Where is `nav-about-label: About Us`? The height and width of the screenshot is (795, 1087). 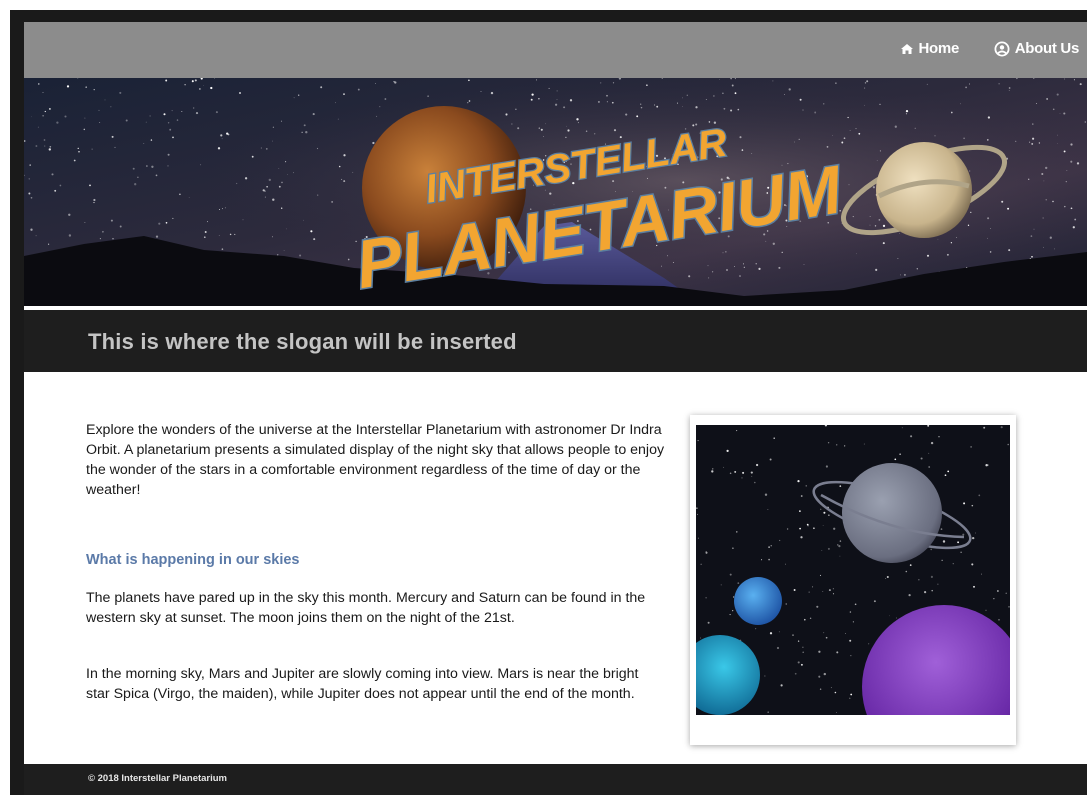
nav-about-label: About Us is located at coordinates (1047, 48).